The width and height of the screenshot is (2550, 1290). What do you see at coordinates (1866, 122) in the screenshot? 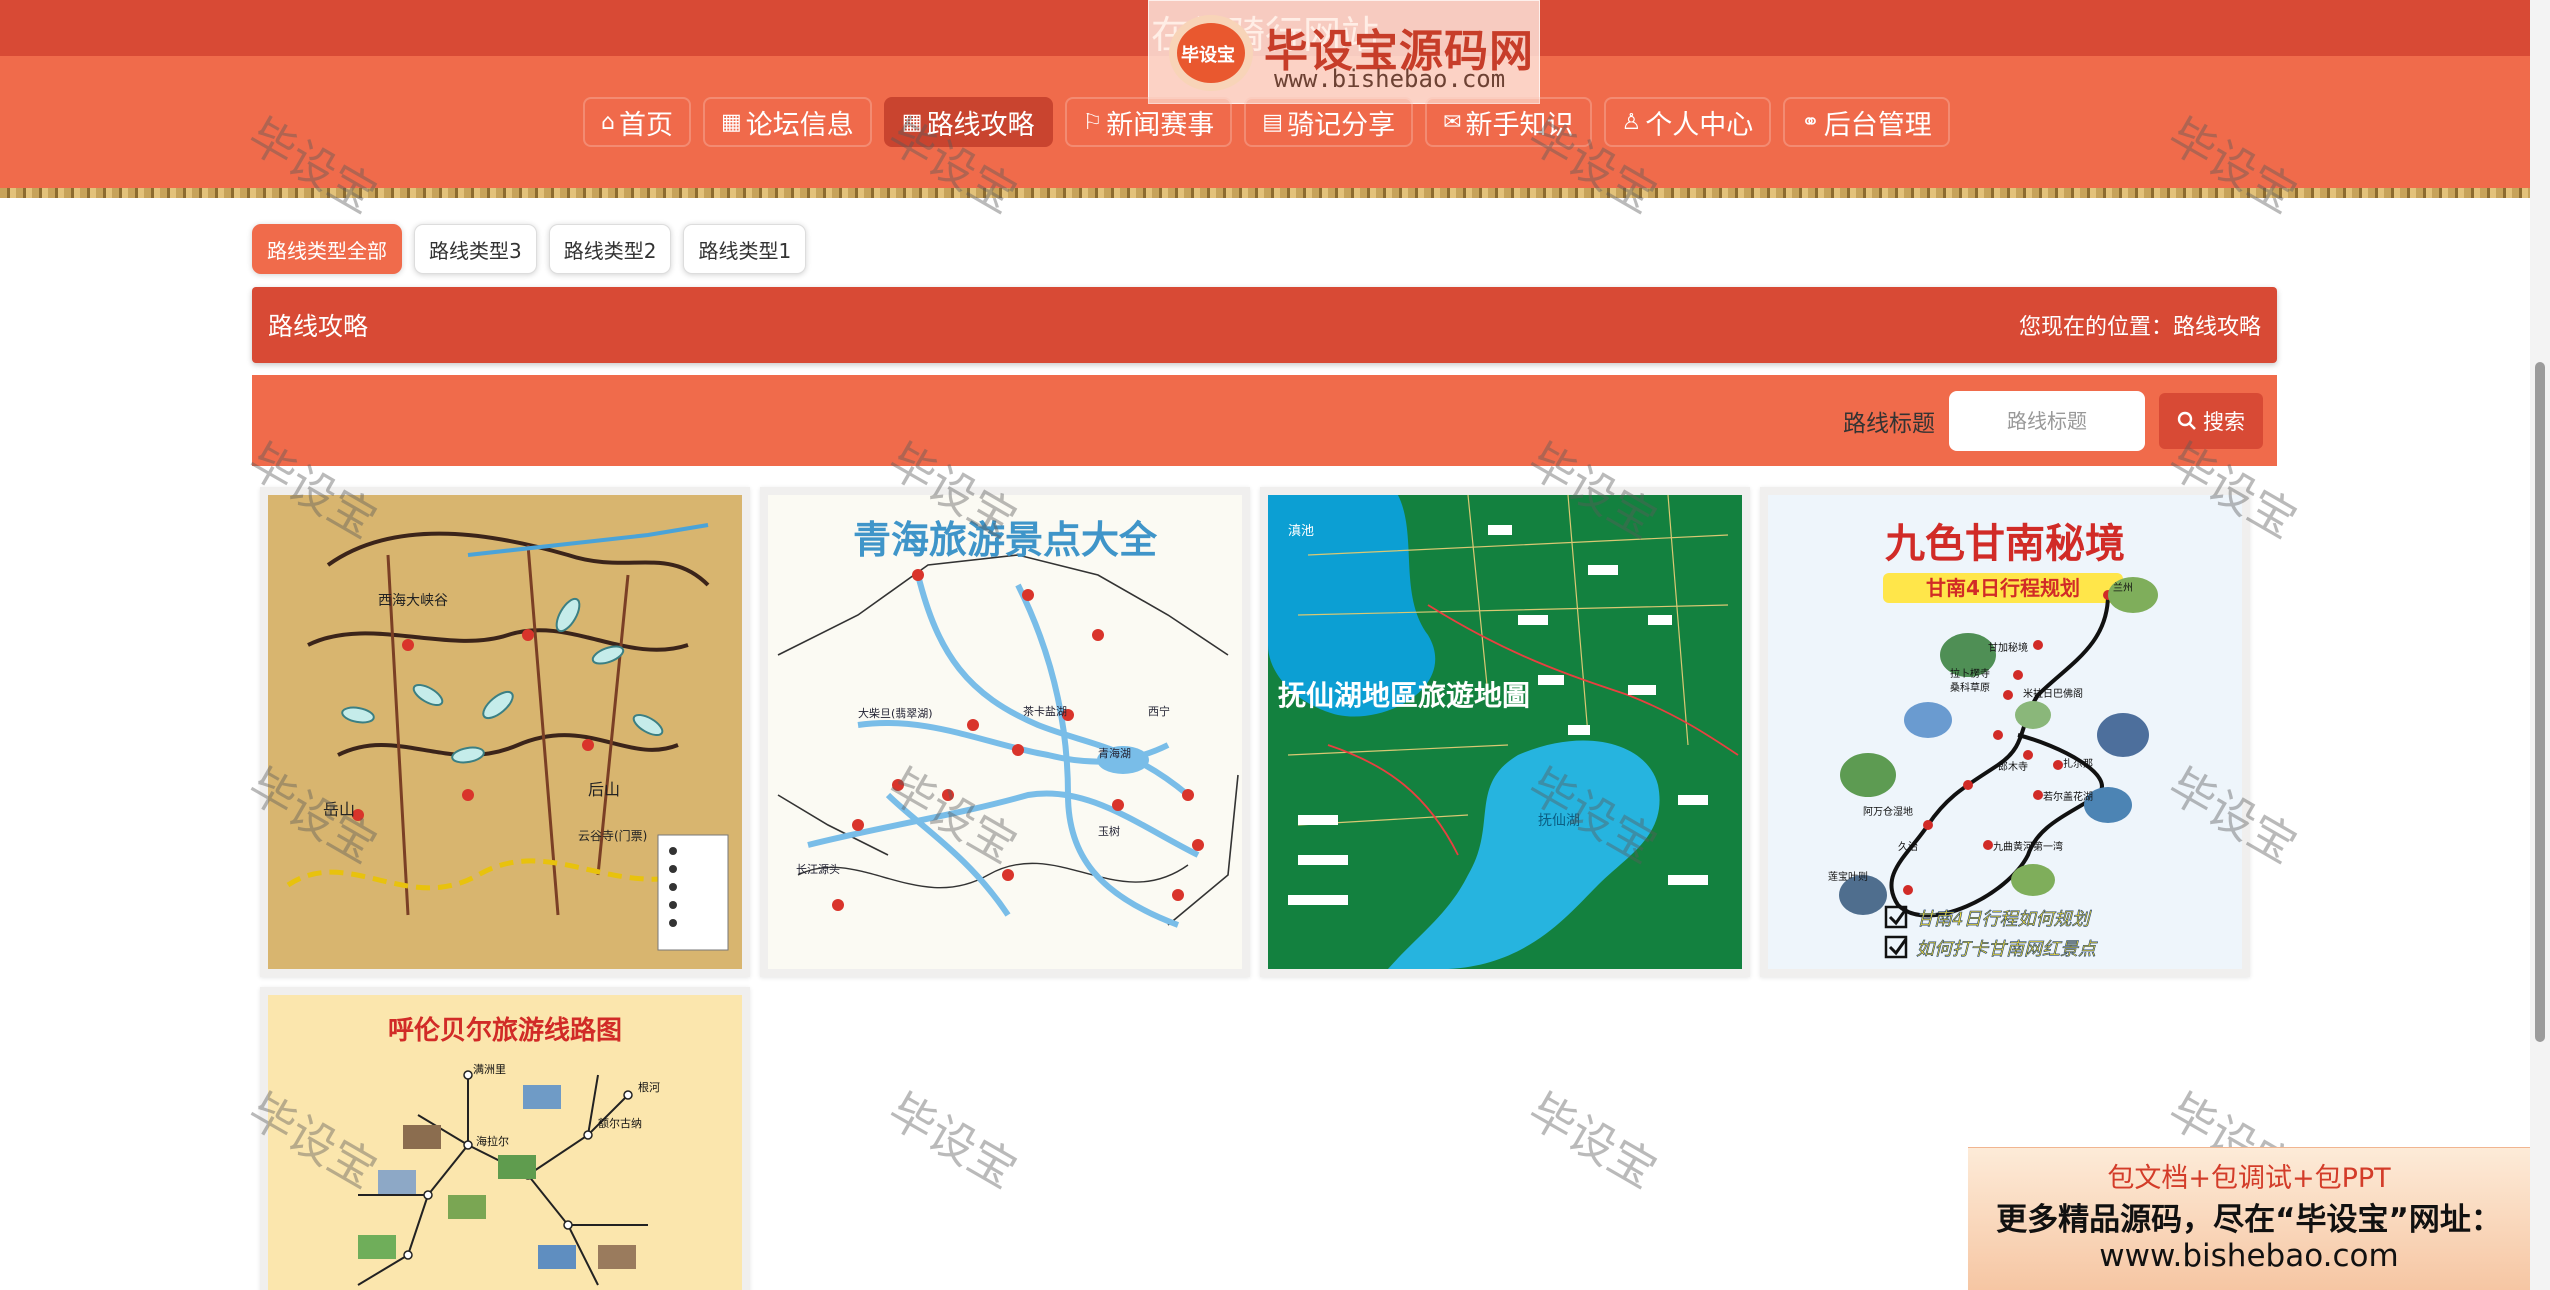
I see `nav-item-admin: ⚭ 后台管理` at bounding box center [1866, 122].